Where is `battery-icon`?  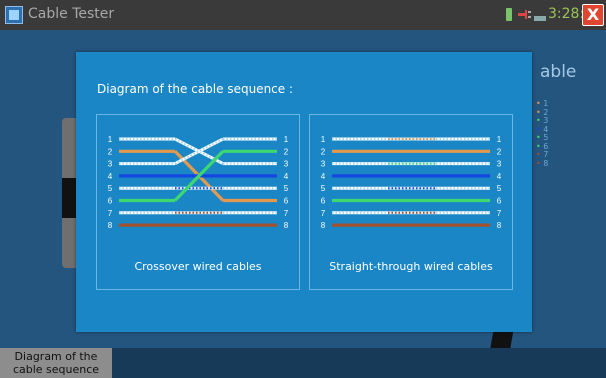
battery-icon is located at coordinates (509, 14).